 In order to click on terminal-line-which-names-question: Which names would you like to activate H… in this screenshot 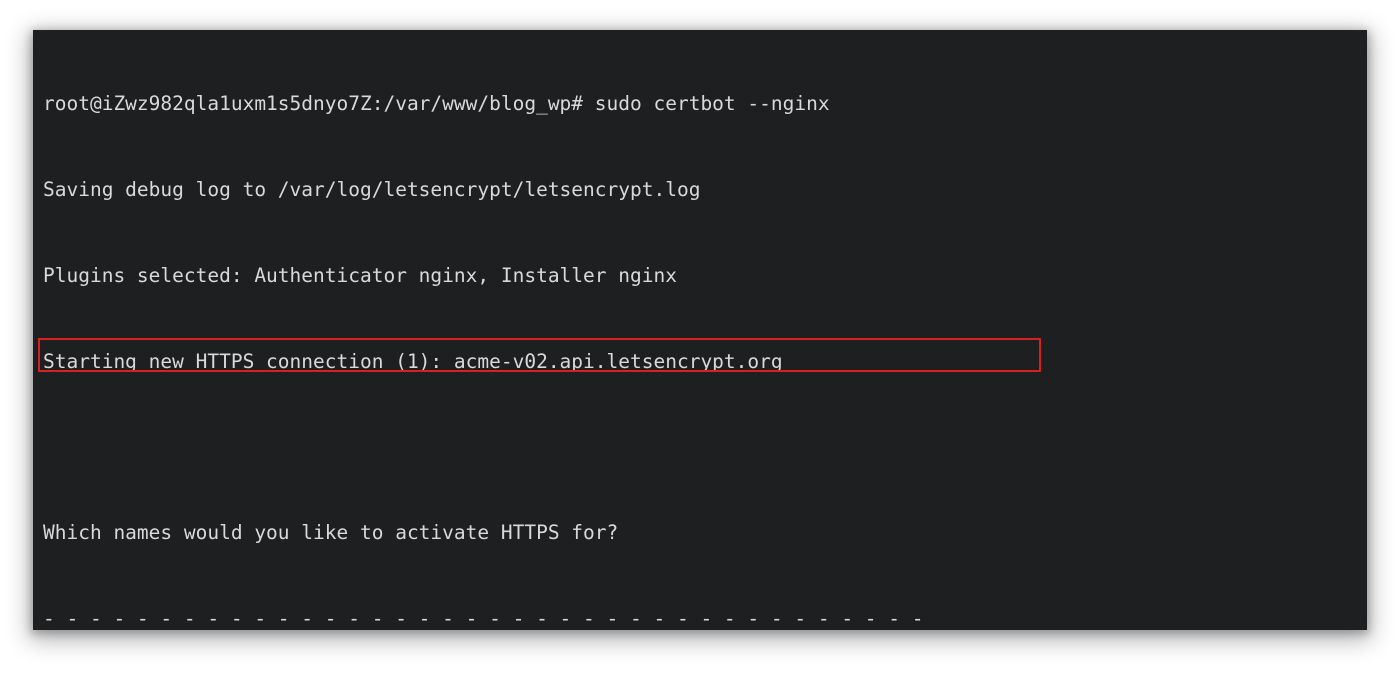, I will do `click(331, 533)`.